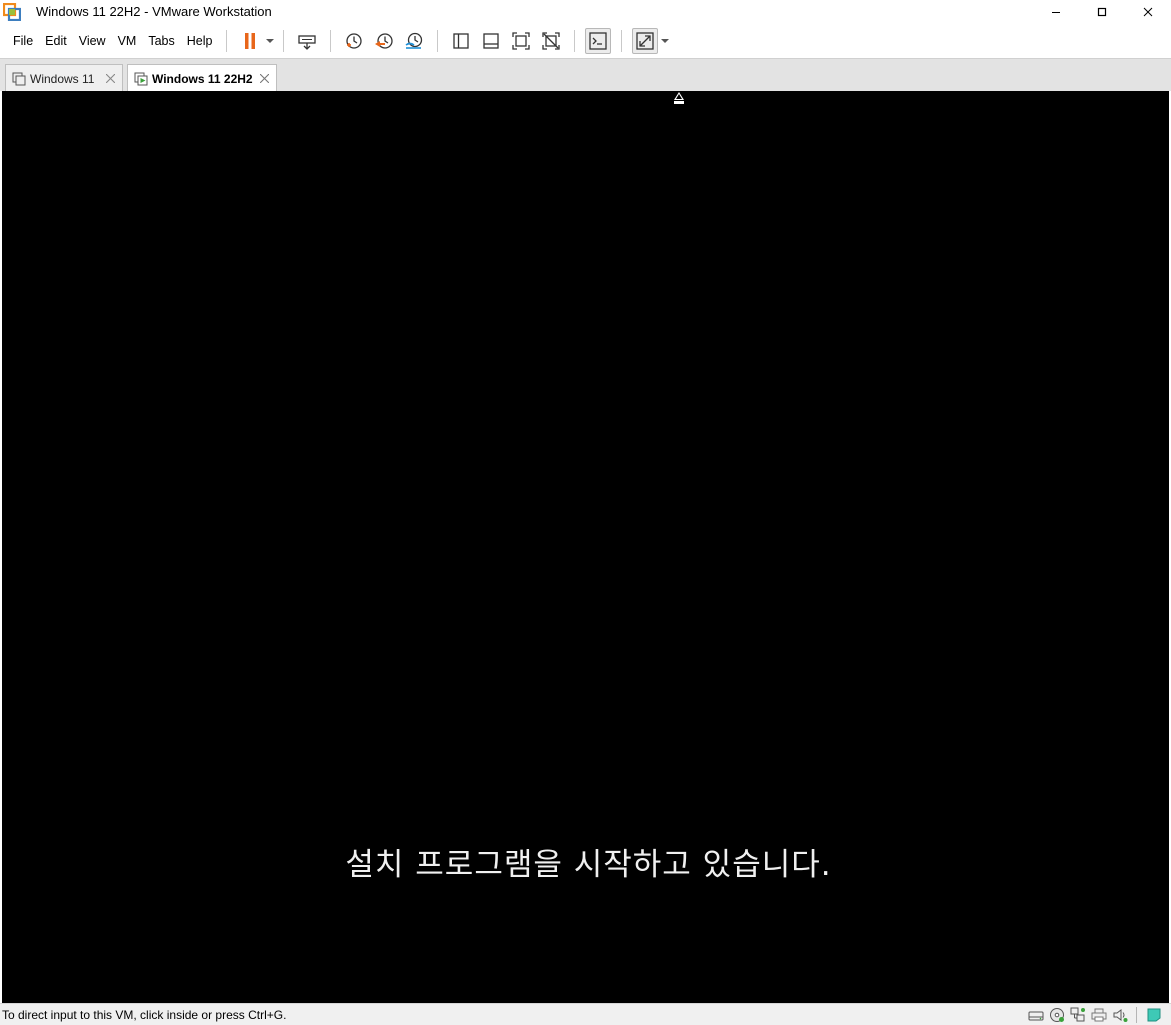  I want to click on tab-label: Windows 11, so click(62, 78).